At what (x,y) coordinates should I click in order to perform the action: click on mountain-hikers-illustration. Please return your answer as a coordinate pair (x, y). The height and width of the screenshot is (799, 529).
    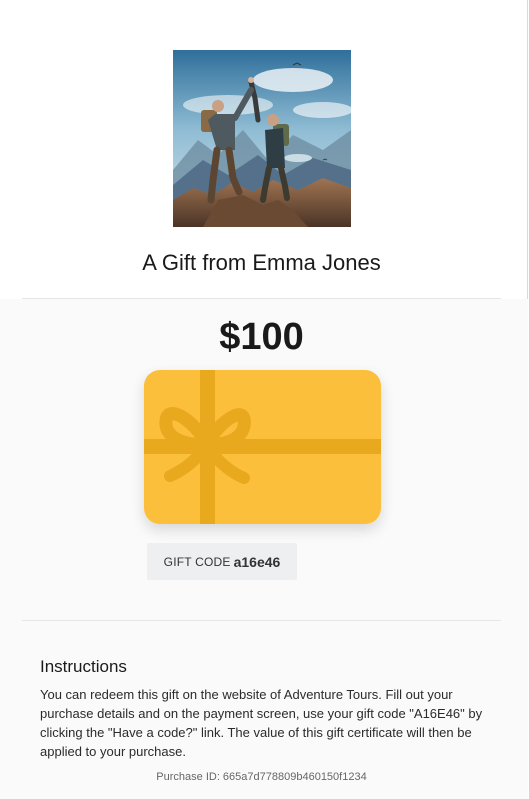
    Looking at the image, I should click on (262, 138).